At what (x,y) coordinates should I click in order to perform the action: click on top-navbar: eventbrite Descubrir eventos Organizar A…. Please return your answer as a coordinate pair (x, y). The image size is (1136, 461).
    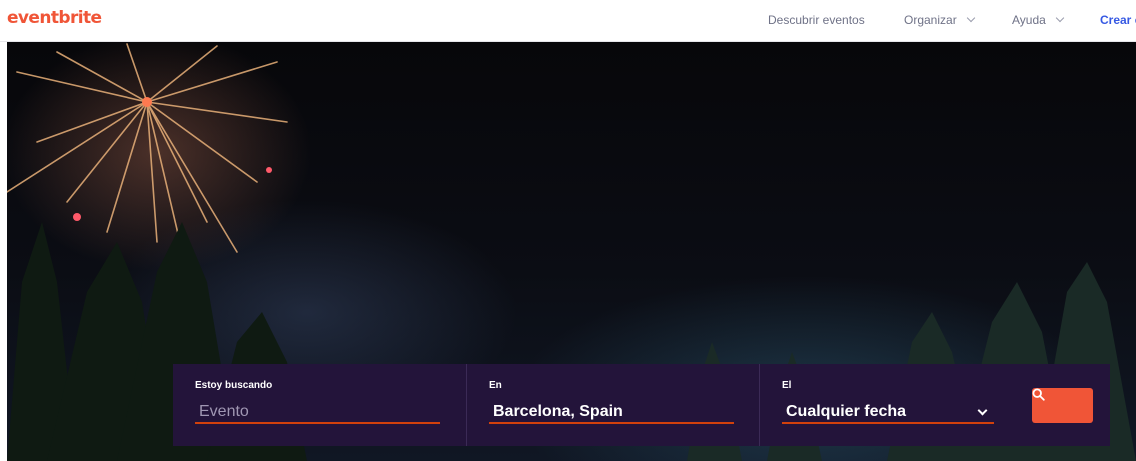
    Looking at the image, I should click on (568, 21).